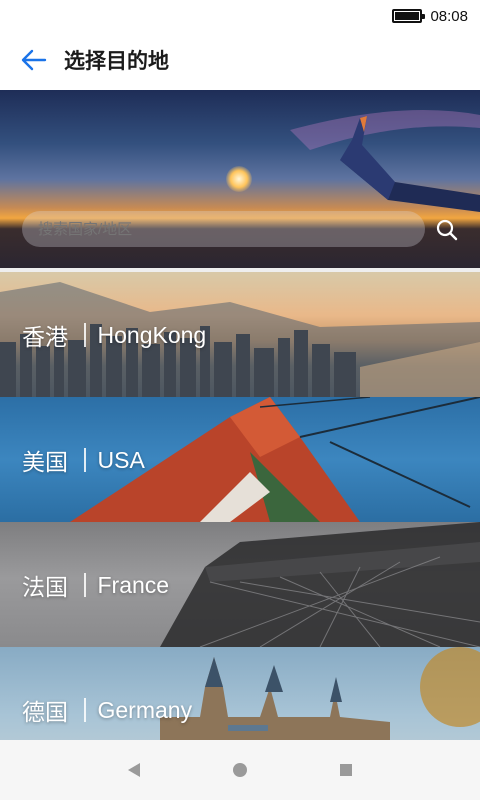  Describe the element at coordinates (152, 334) in the screenshot. I see `destination-name-en: HongKong` at that location.